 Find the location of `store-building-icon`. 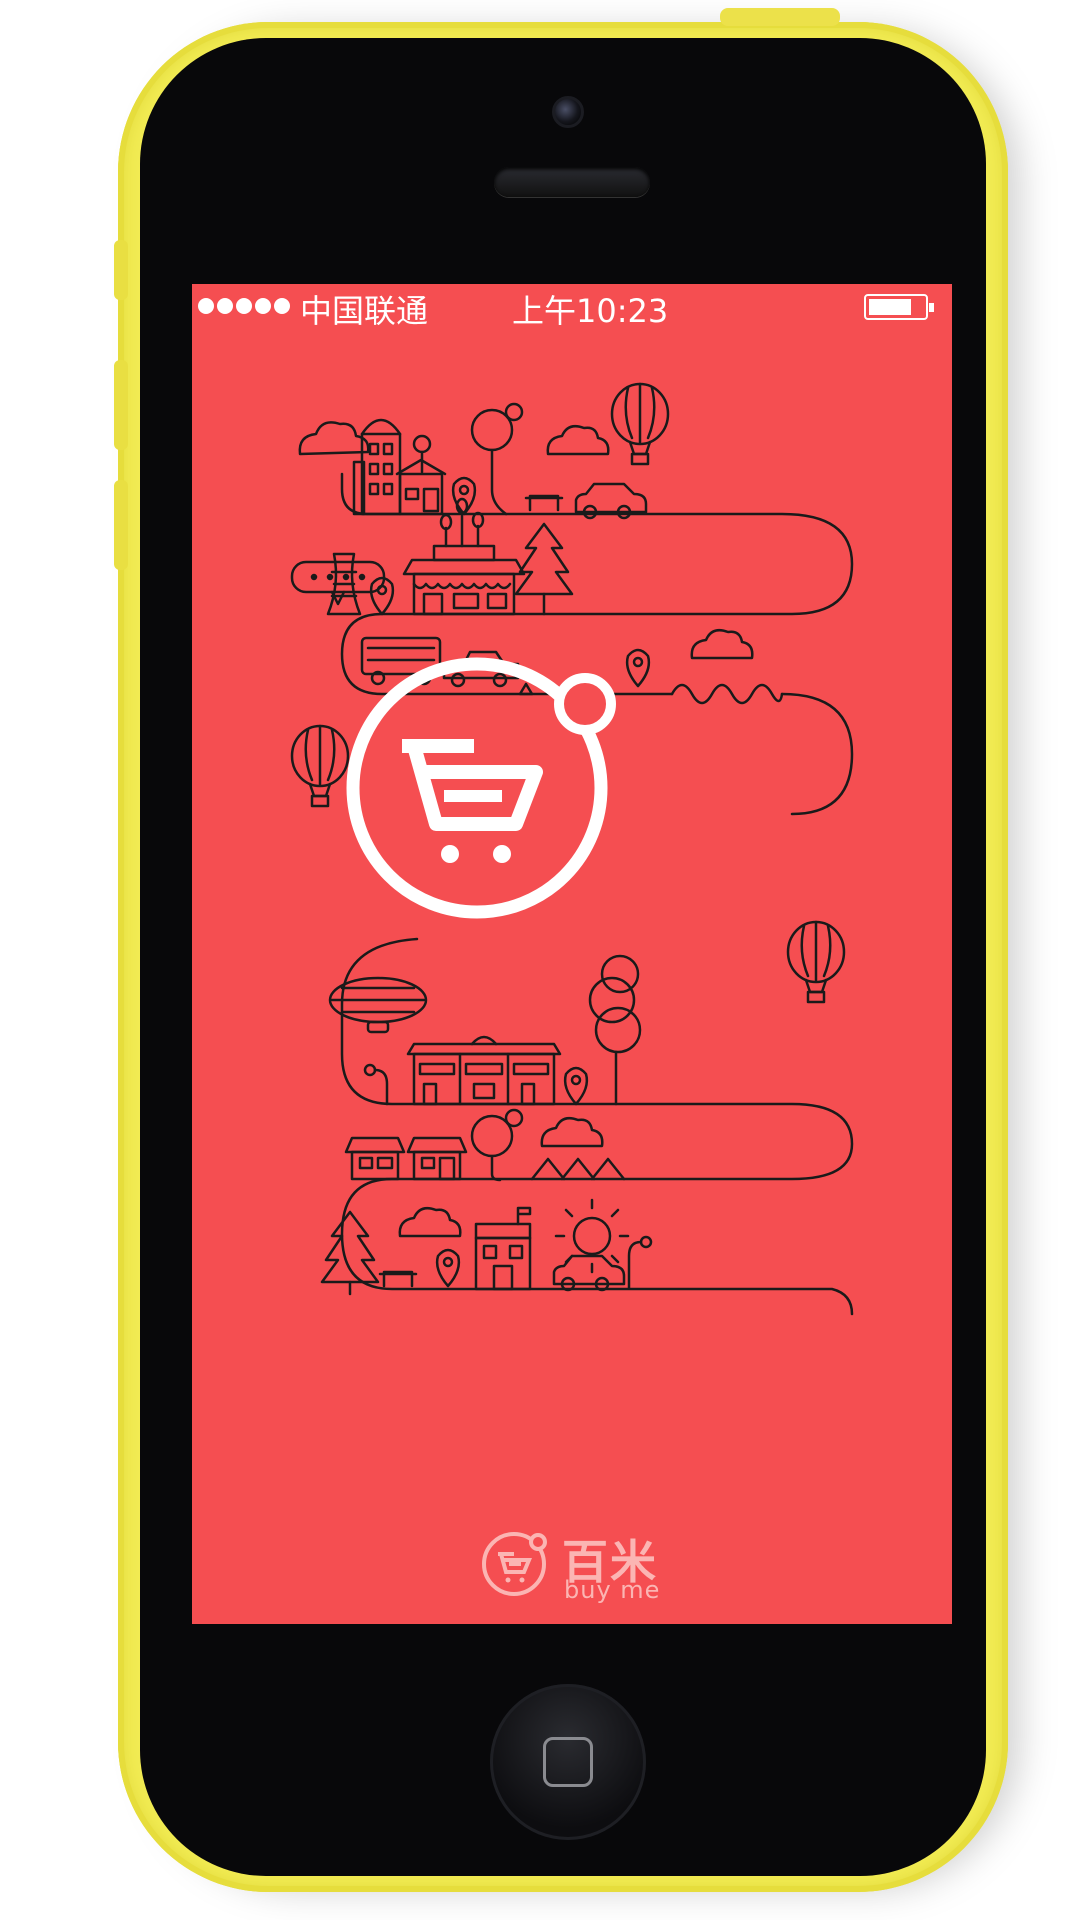

store-building-icon is located at coordinates (503, 1248).